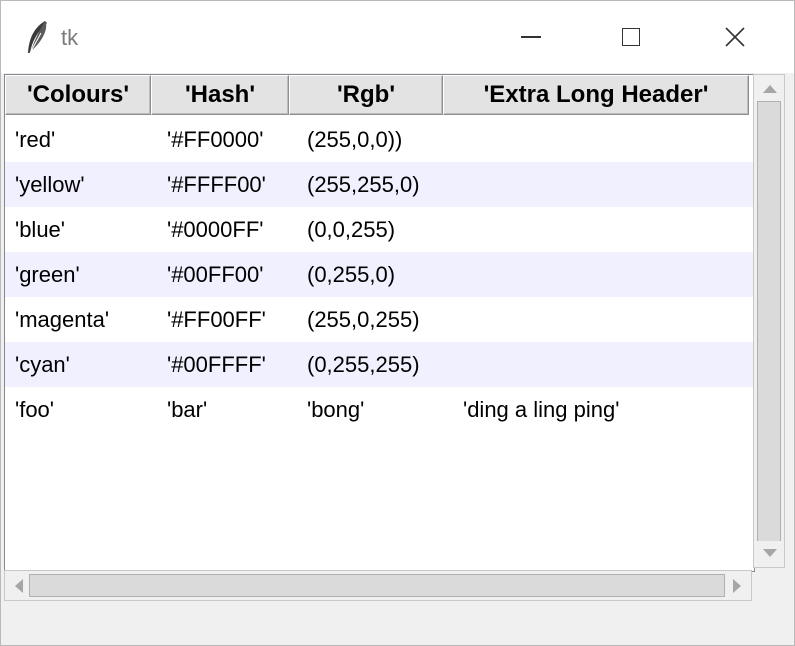 This screenshot has height=646, width=795. Describe the element at coordinates (351, 274) in the screenshot. I see `cell-rgb: (0,255,0)` at that location.